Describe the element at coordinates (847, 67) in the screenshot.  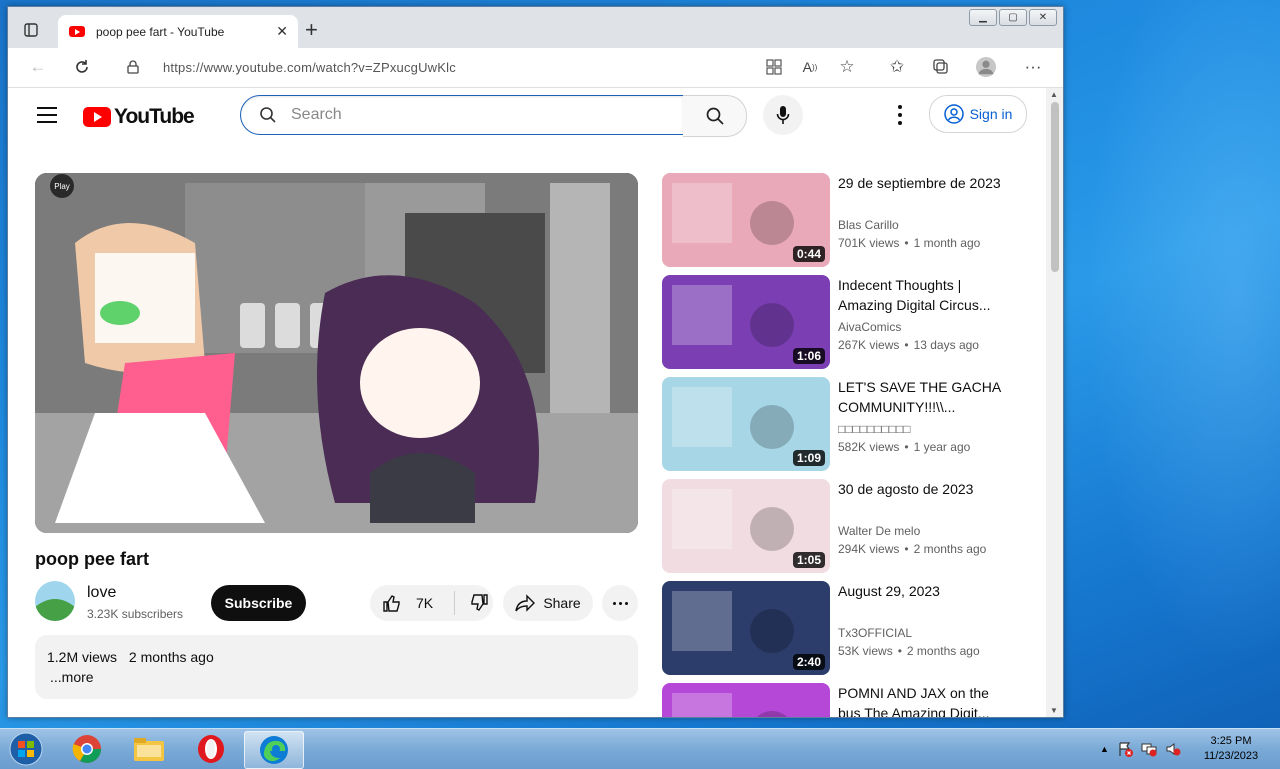
I see `add-favorite-icon: ☆` at that location.